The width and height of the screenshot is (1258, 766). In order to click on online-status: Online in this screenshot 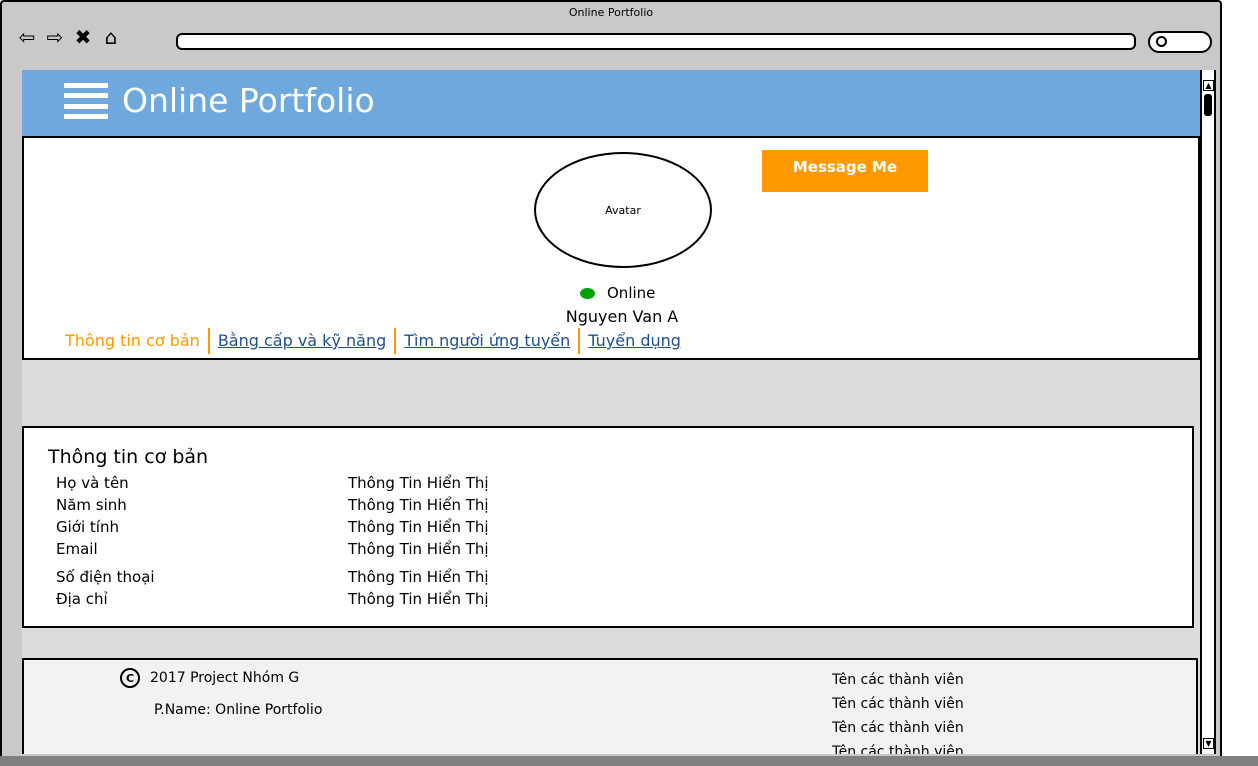, I will do `click(617, 293)`.